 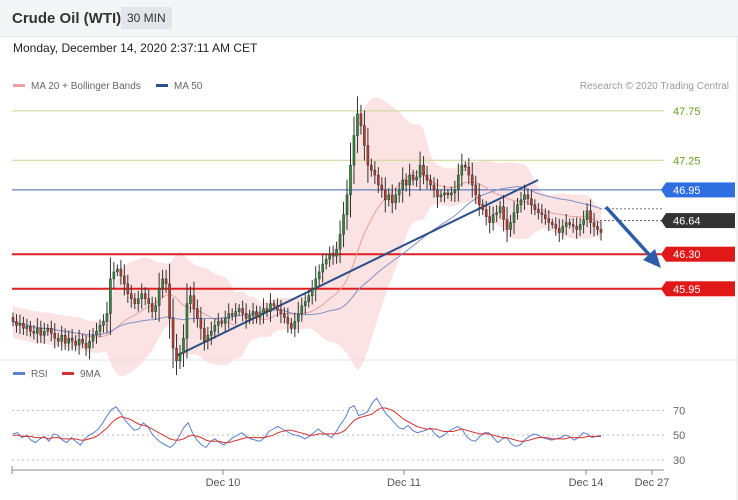 What do you see at coordinates (679, 461) in the screenshot?
I see `rsi-tick-label-30: 30` at bounding box center [679, 461].